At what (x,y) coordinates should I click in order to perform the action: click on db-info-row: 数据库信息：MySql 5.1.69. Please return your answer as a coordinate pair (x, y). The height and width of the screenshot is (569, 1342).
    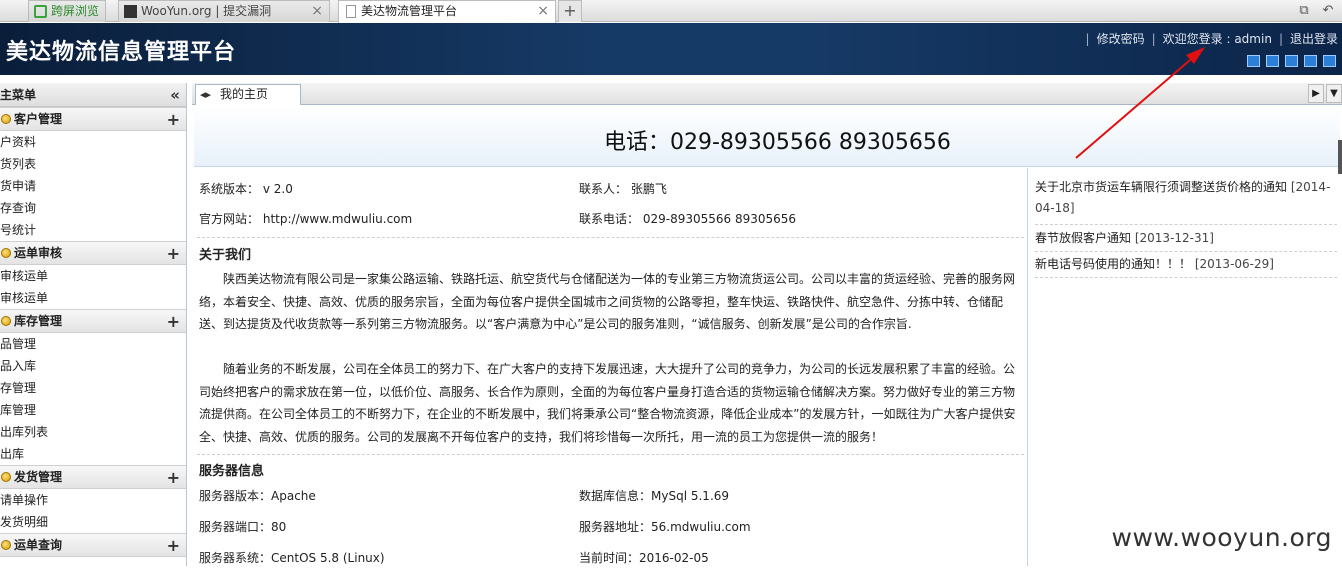
    Looking at the image, I should click on (654, 496).